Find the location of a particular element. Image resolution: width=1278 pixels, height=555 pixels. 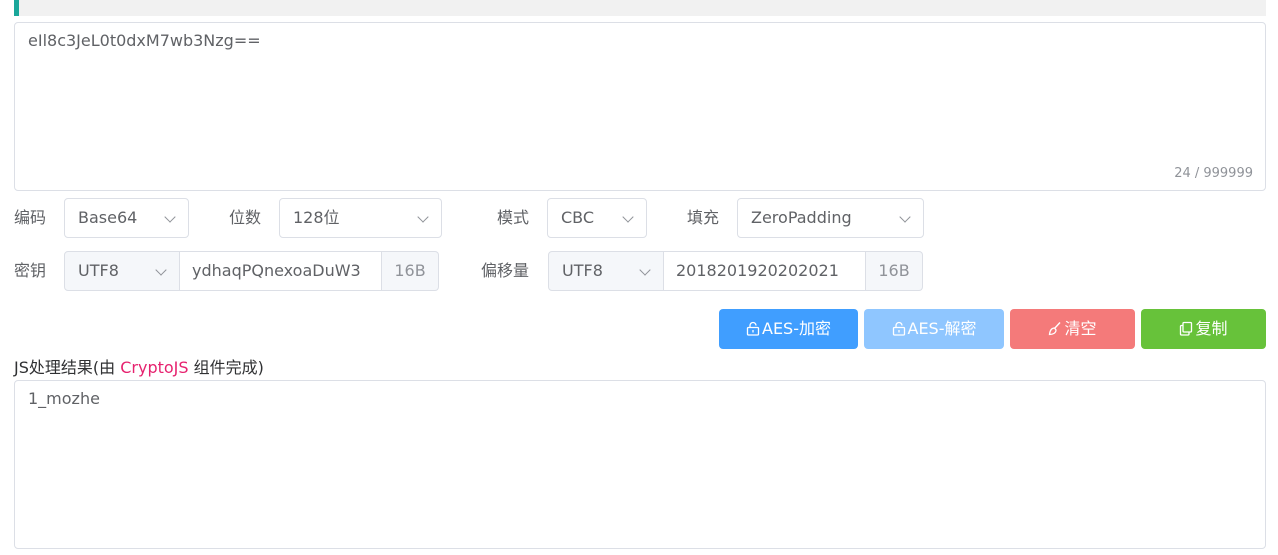

iv-input: 2018201920202021 is located at coordinates (765, 271).